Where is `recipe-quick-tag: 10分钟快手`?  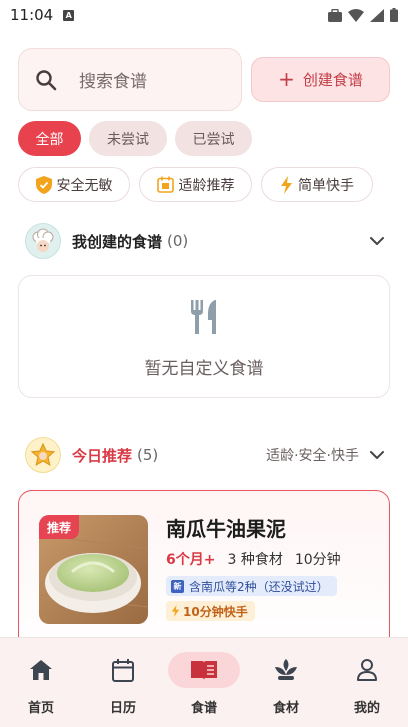
recipe-quick-tag: 10分钟快手 is located at coordinates (210, 611).